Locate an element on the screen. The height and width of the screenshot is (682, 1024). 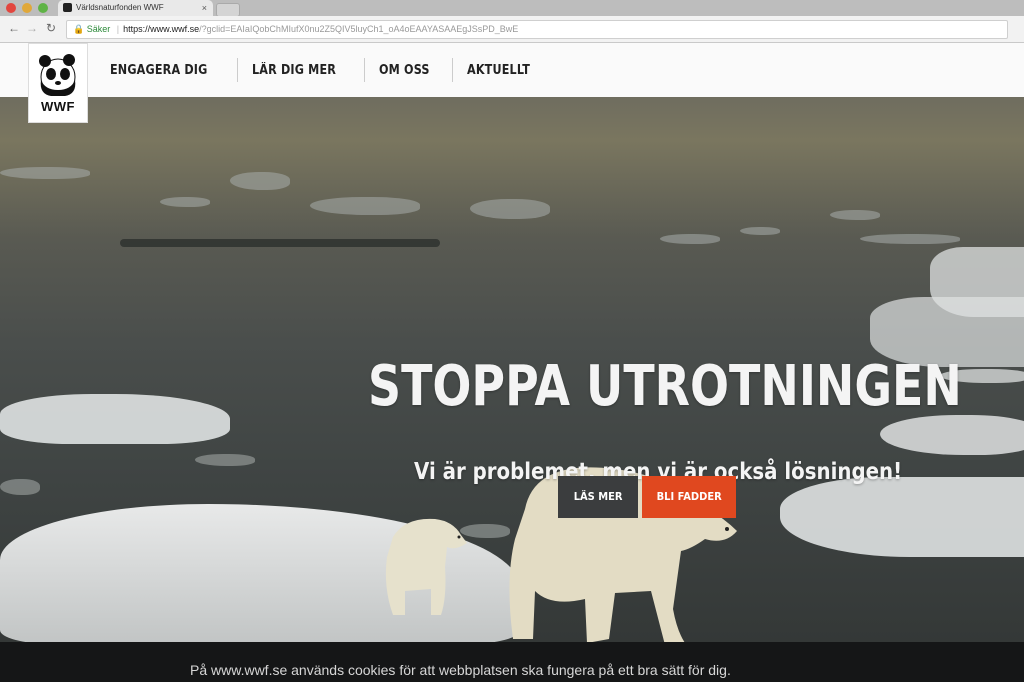
adopt-label: BLI FADDER is located at coordinates (689, 496).